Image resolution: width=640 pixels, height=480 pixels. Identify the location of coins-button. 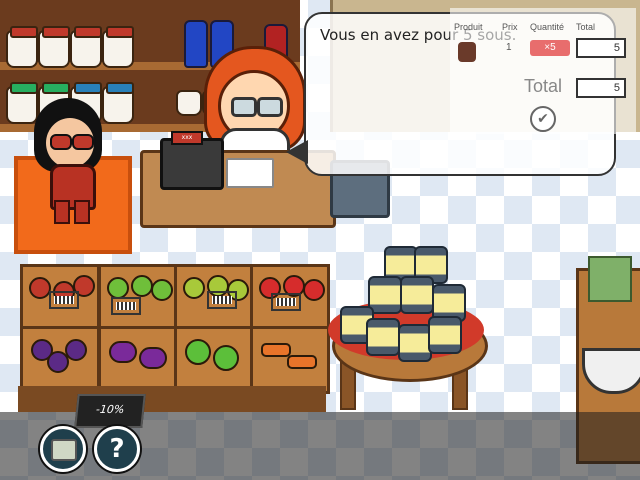
(63, 449).